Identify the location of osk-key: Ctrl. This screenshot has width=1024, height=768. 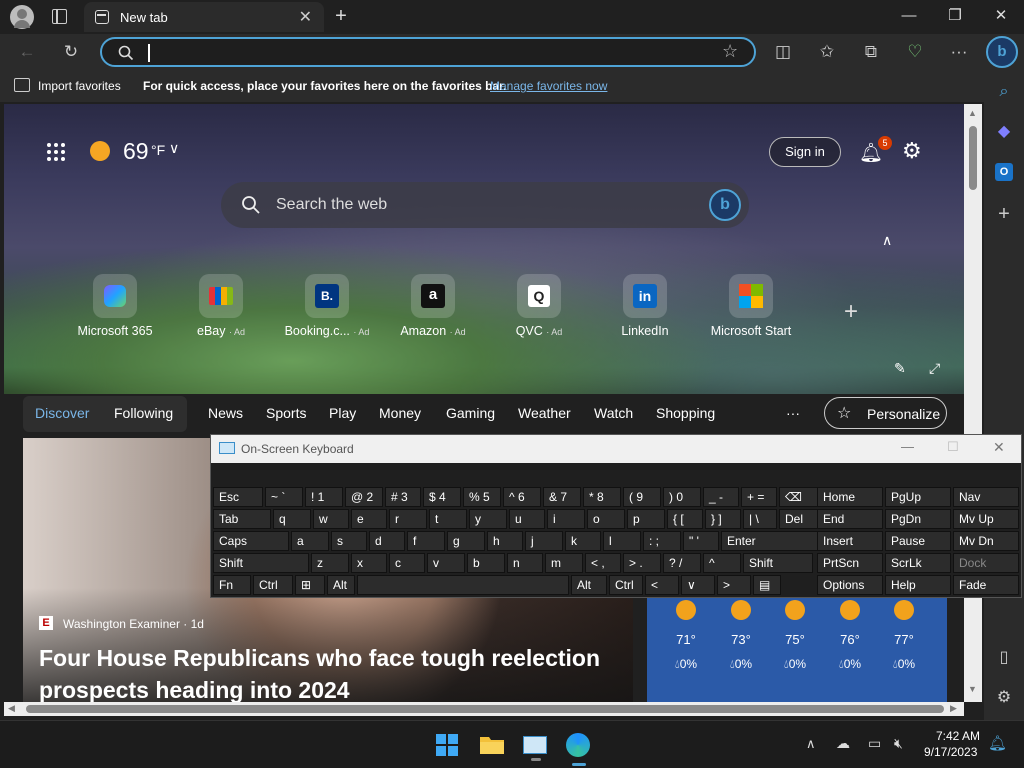
(273, 585).